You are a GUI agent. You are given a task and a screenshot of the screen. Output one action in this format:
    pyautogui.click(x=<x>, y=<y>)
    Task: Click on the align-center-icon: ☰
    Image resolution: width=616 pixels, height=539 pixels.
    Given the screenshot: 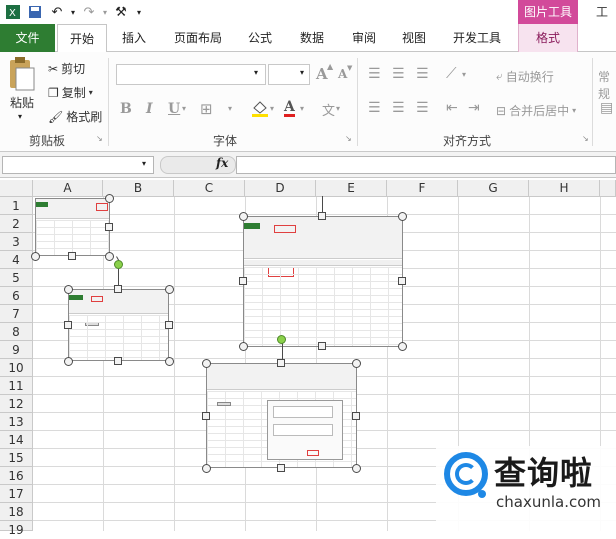 What is the action you would take?
    pyautogui.click(x=398, y=108)
    